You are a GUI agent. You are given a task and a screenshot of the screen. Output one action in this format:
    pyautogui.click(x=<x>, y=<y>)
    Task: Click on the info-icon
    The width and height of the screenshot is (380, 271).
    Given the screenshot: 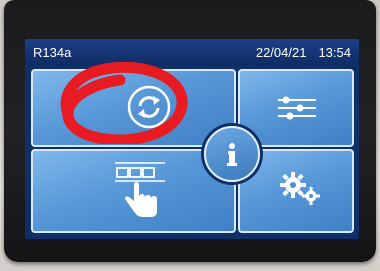 What is the action you would take?
    pyautogui.click(x=232, y=154)
    